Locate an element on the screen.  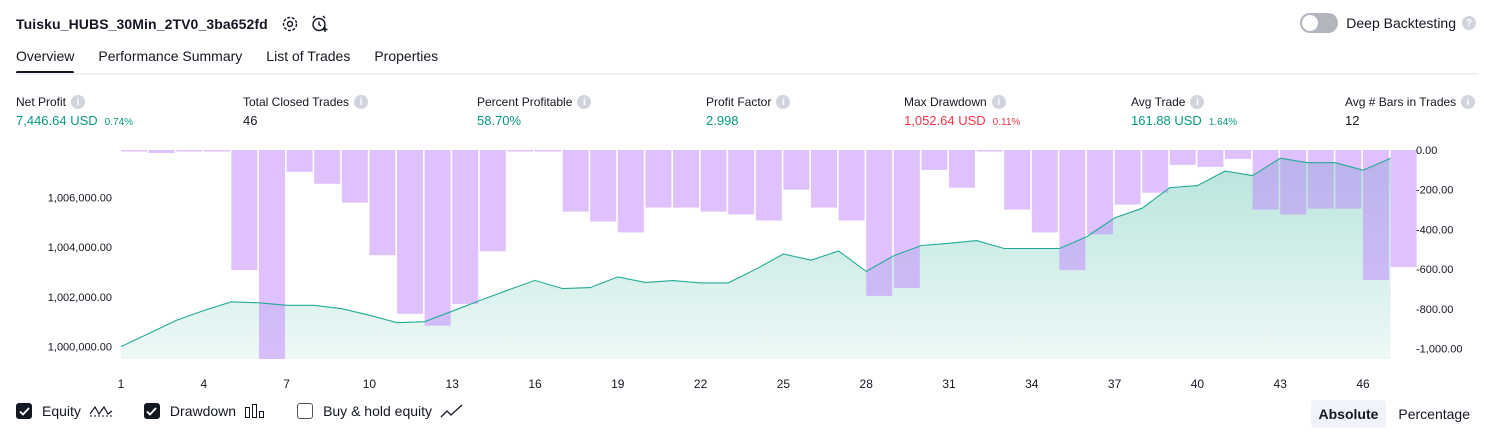
x-axis-tick: 25 is located at coordinates (784, 384).